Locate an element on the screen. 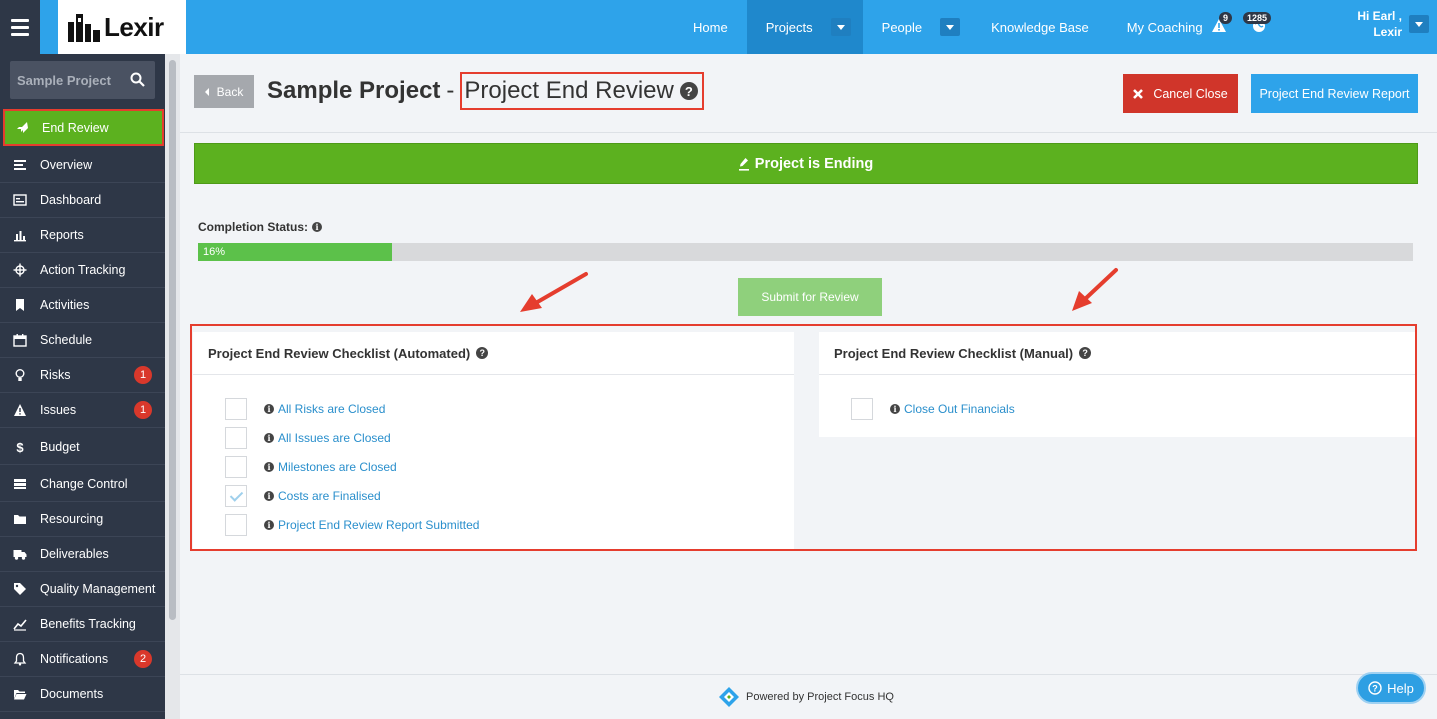 The image size is (1437, 719). checklist-item: i All Issues are Closed is located at coordinates (308, 438).